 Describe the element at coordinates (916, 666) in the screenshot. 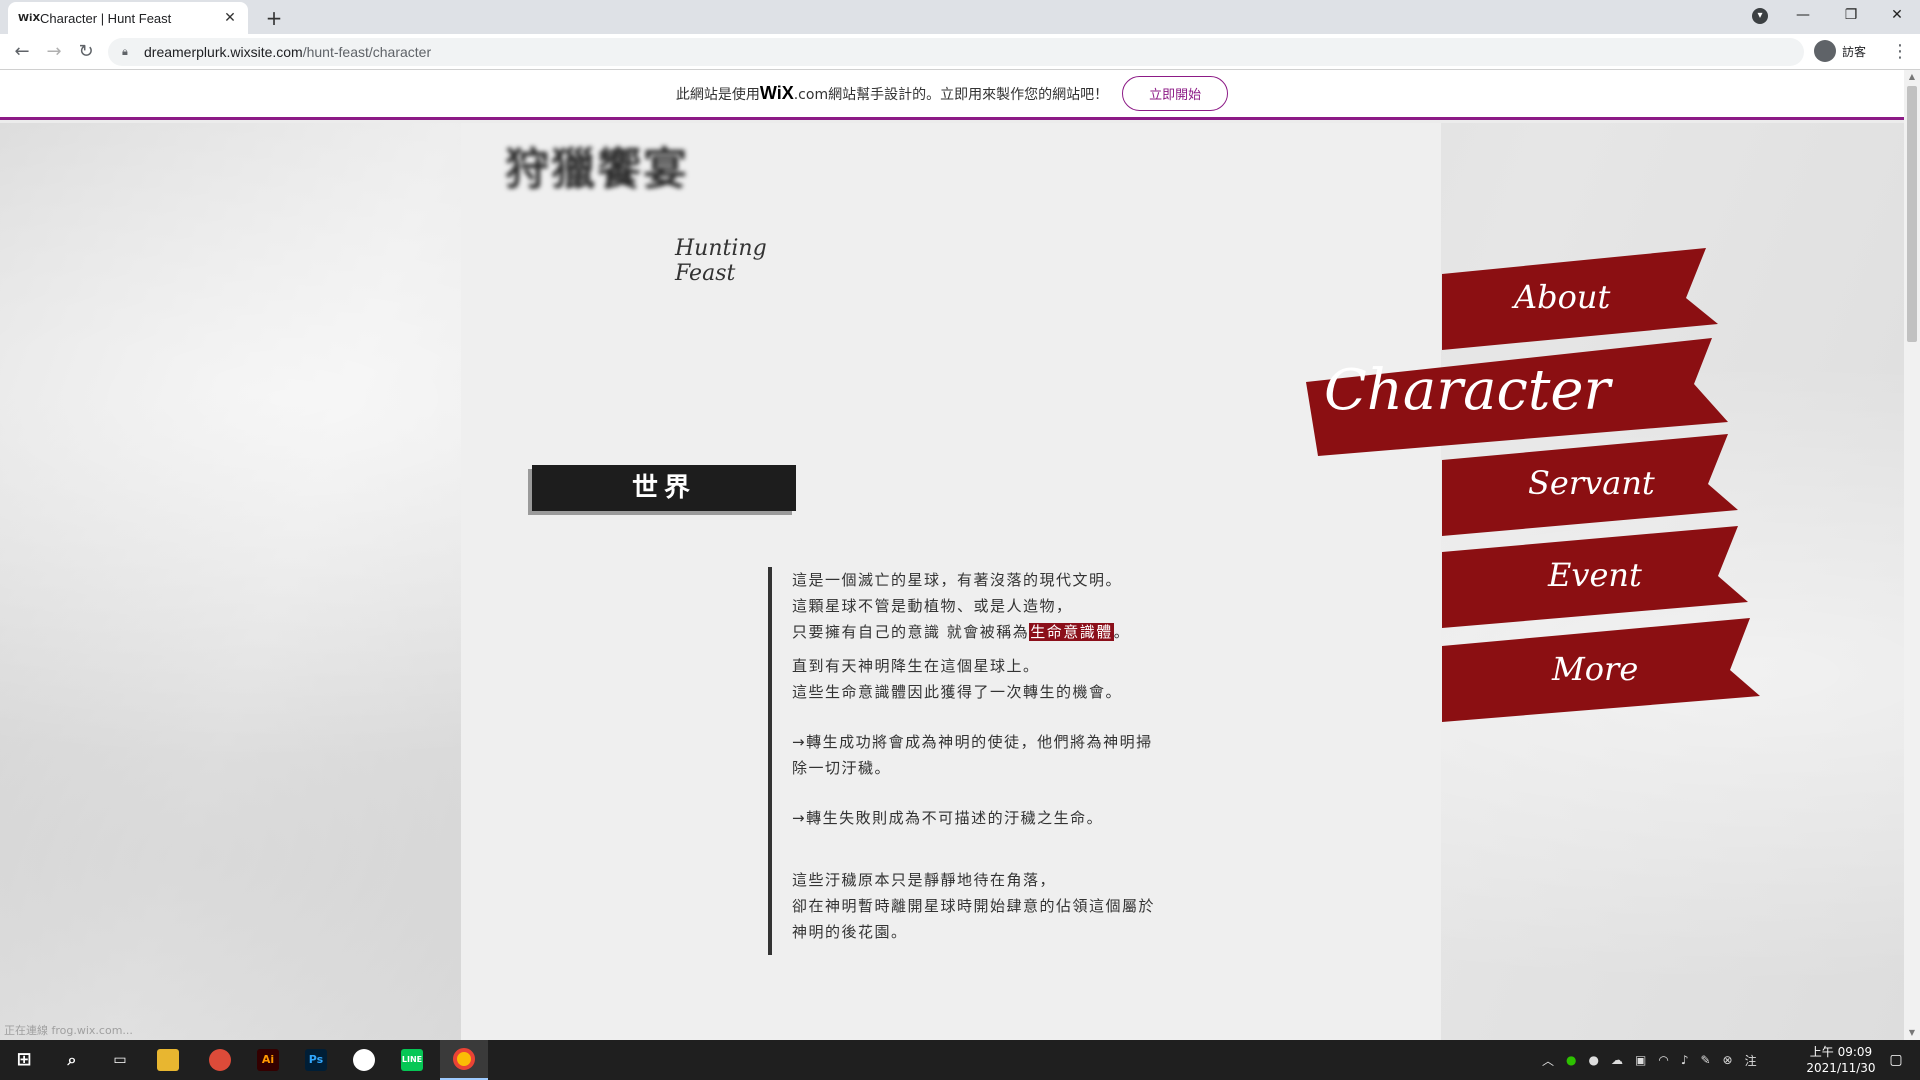

I see `story-line: 直到有天神明降生在這個星球上。` at that location.